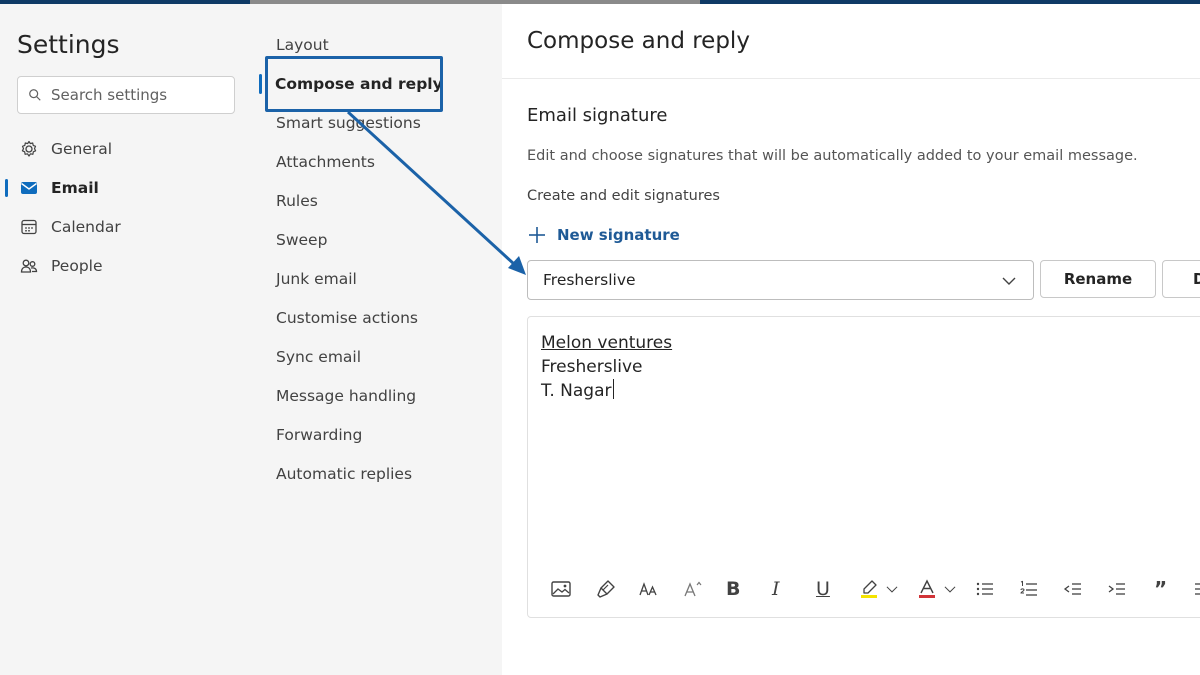 Image resolution: width=1200 pixels, height=675 pixels. I want to click on main-header: Compose and reply, so click(851, 41).